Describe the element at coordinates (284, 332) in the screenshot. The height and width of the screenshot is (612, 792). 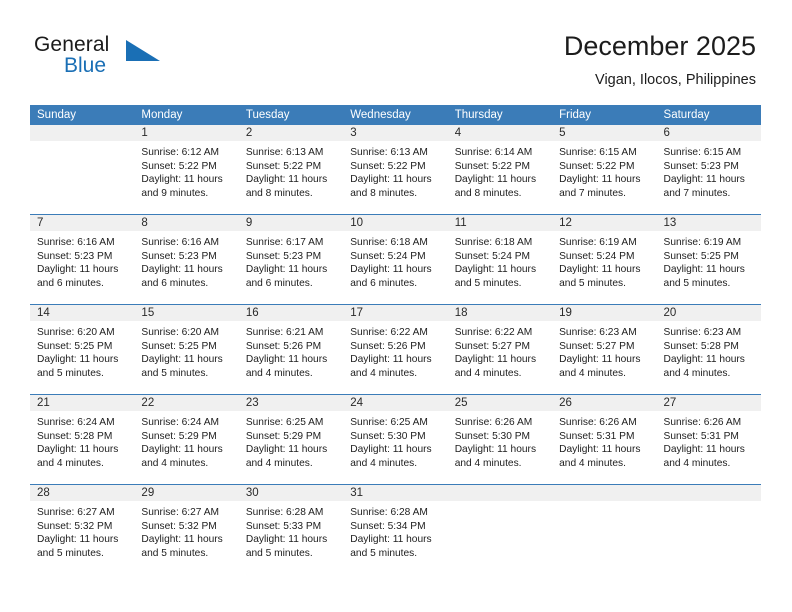
I see `day-info-line: Sunrise: 6:21 AM` at that location.